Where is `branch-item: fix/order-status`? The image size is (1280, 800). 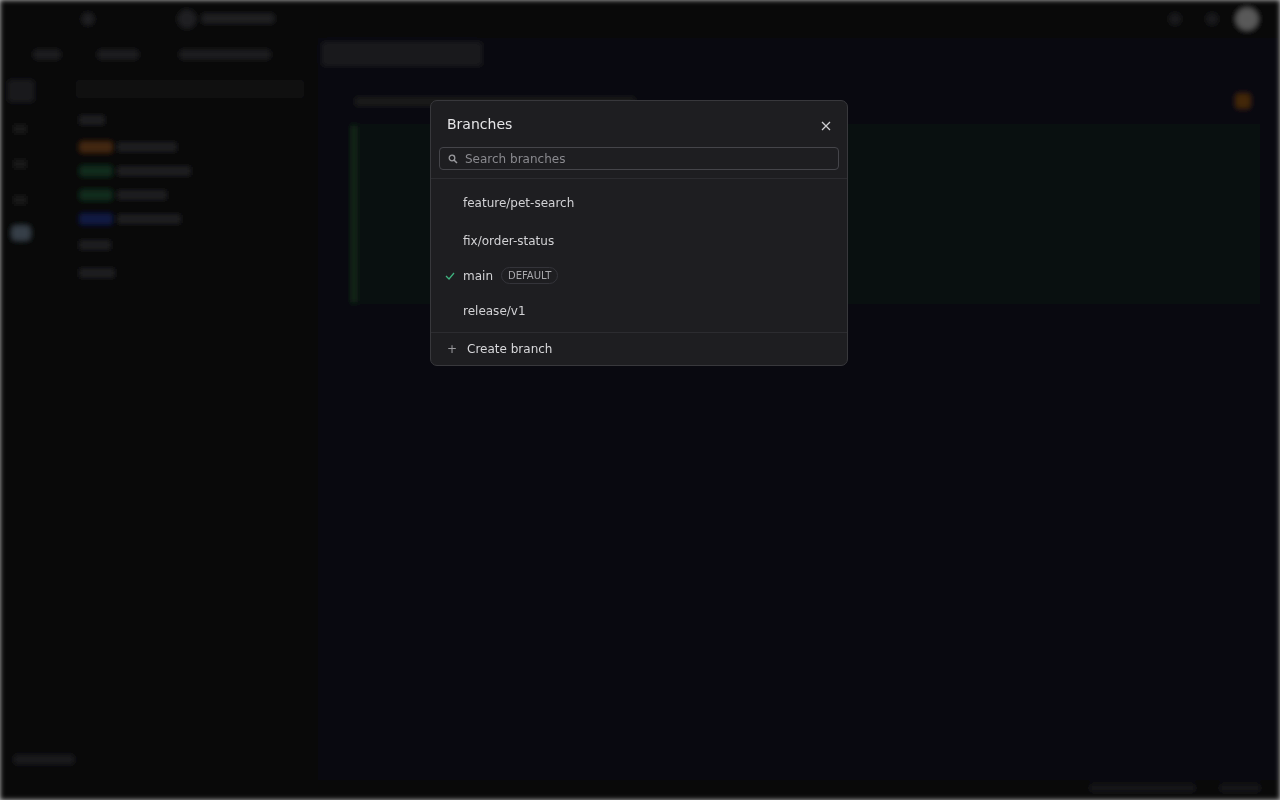
branch-item: fix/order-status is located at coordinates (639, 240).